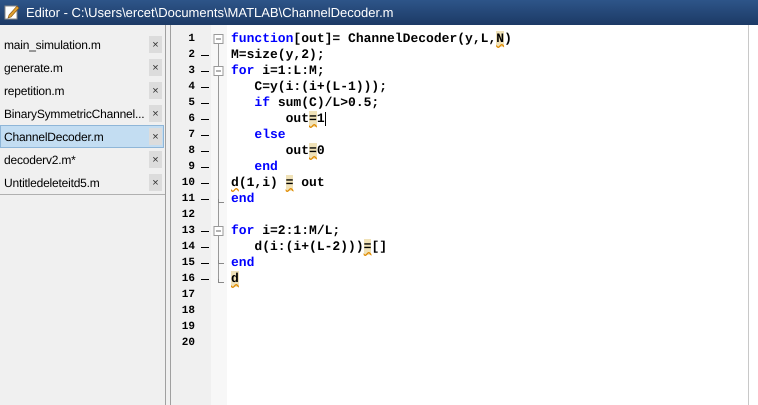 The width and height of the screenshot is (758, 405). Describe the element at coordinates (261, 103) in the screenshot. I see `keyword: if` at that location.